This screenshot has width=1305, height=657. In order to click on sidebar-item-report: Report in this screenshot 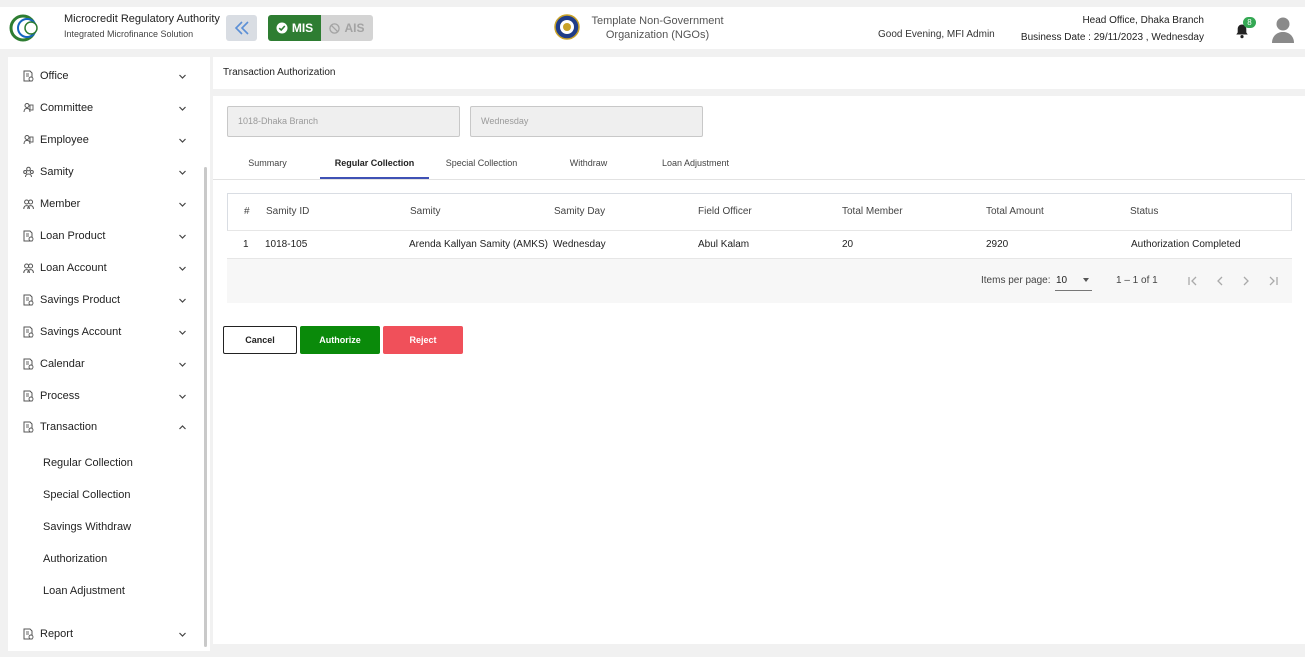, I will do `click(103, 634)`.